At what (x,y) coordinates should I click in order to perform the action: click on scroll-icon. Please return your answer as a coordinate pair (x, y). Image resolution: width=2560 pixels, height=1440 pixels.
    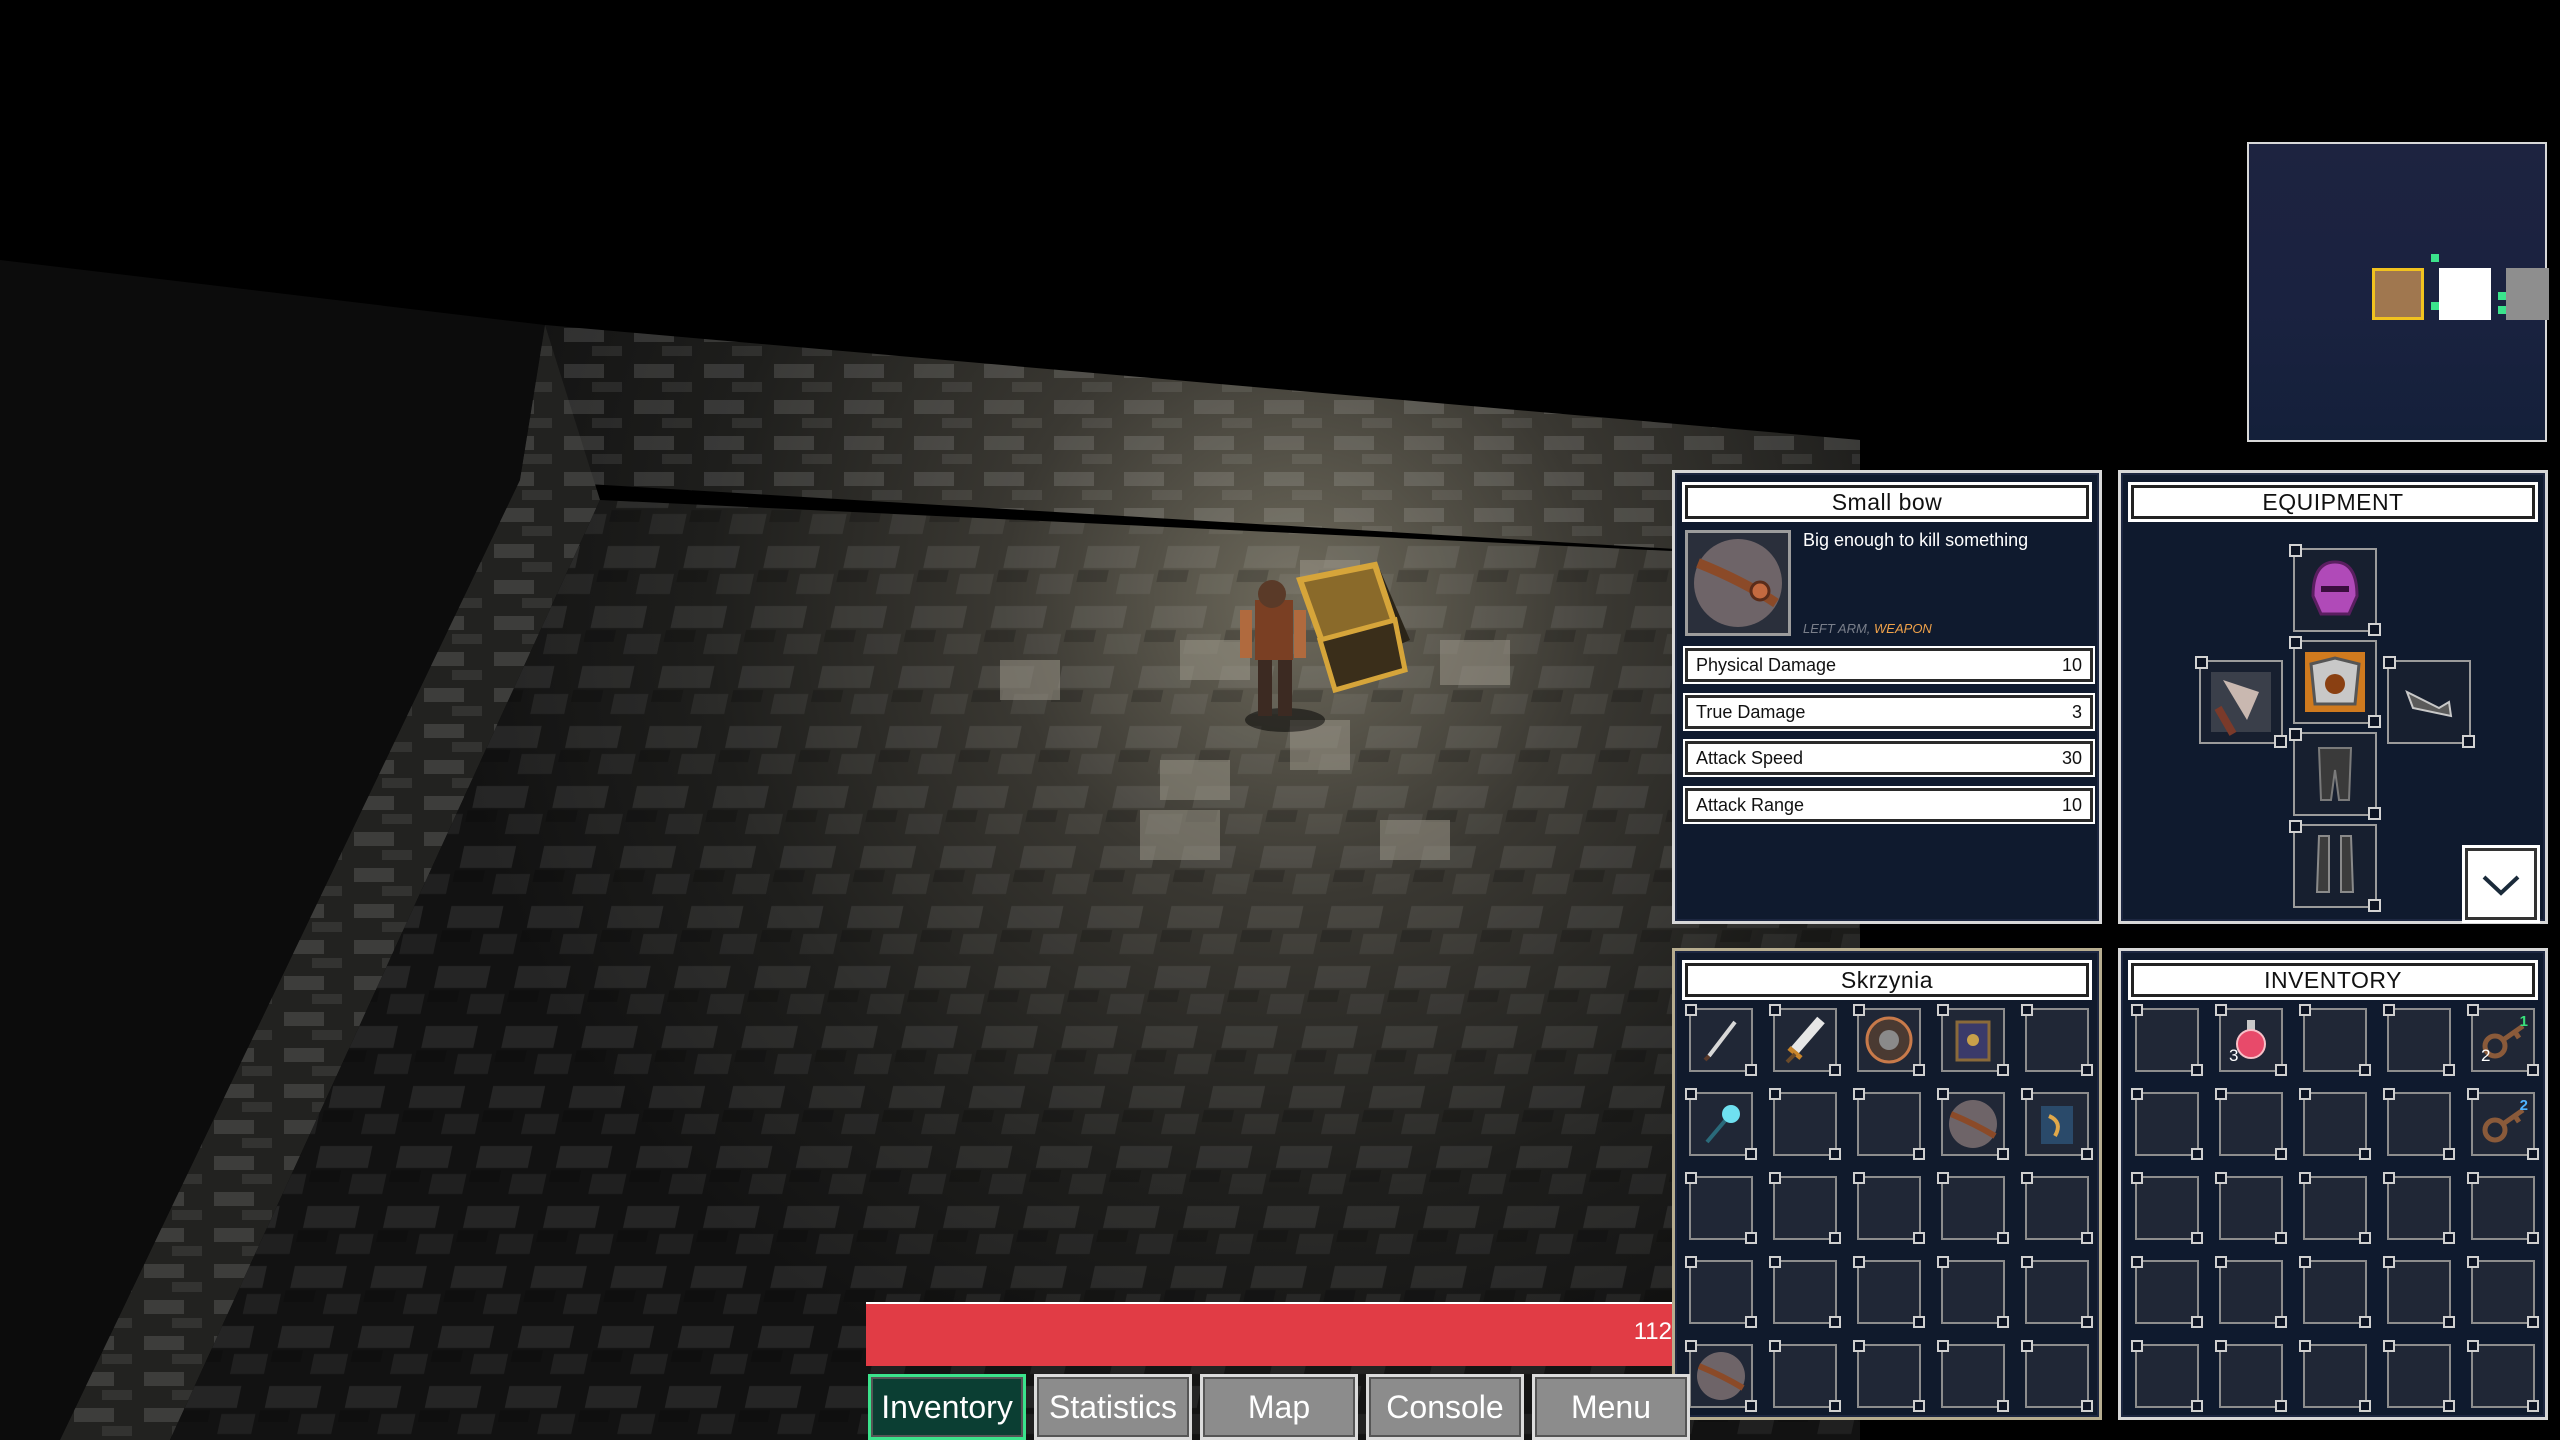
    Looking at the image, I should click on (2057, 1126).